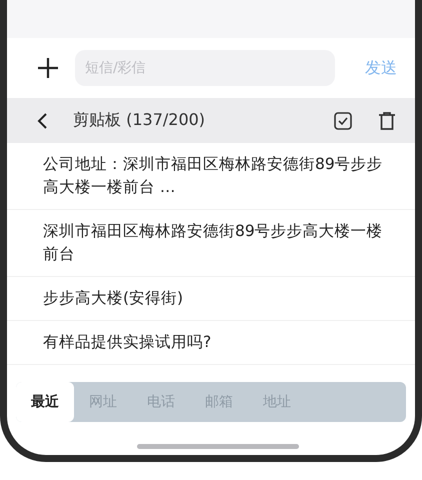  I want to click on clipboard-title: 剪贴板 (137/200), so click(139, 120).